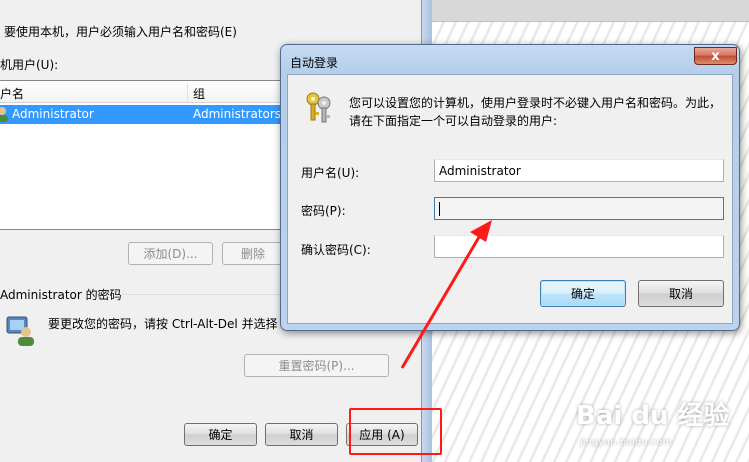 This screenshot has height=462, width=749. Describe the element at coordinates (715, 56) in the screenshot. I see `close-icon: x` at that location.